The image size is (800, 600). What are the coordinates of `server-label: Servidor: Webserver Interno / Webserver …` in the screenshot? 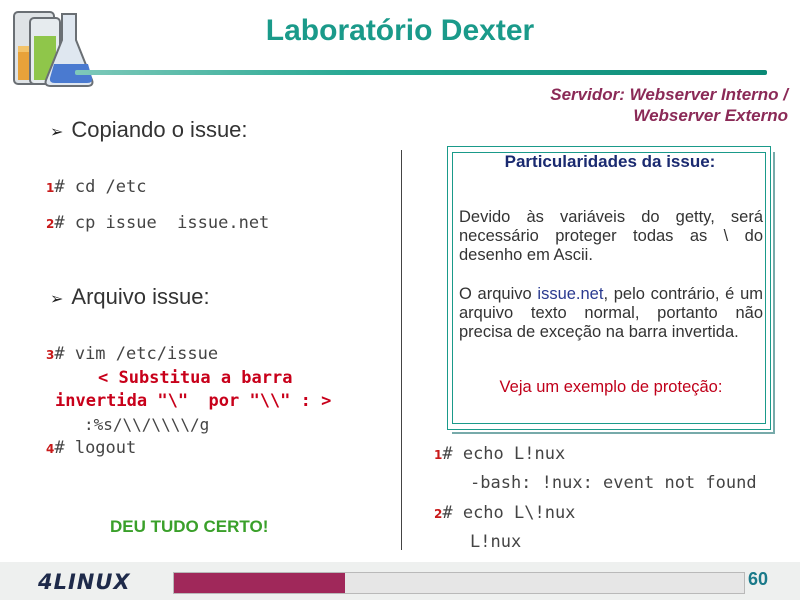 It's located at (669, 105).